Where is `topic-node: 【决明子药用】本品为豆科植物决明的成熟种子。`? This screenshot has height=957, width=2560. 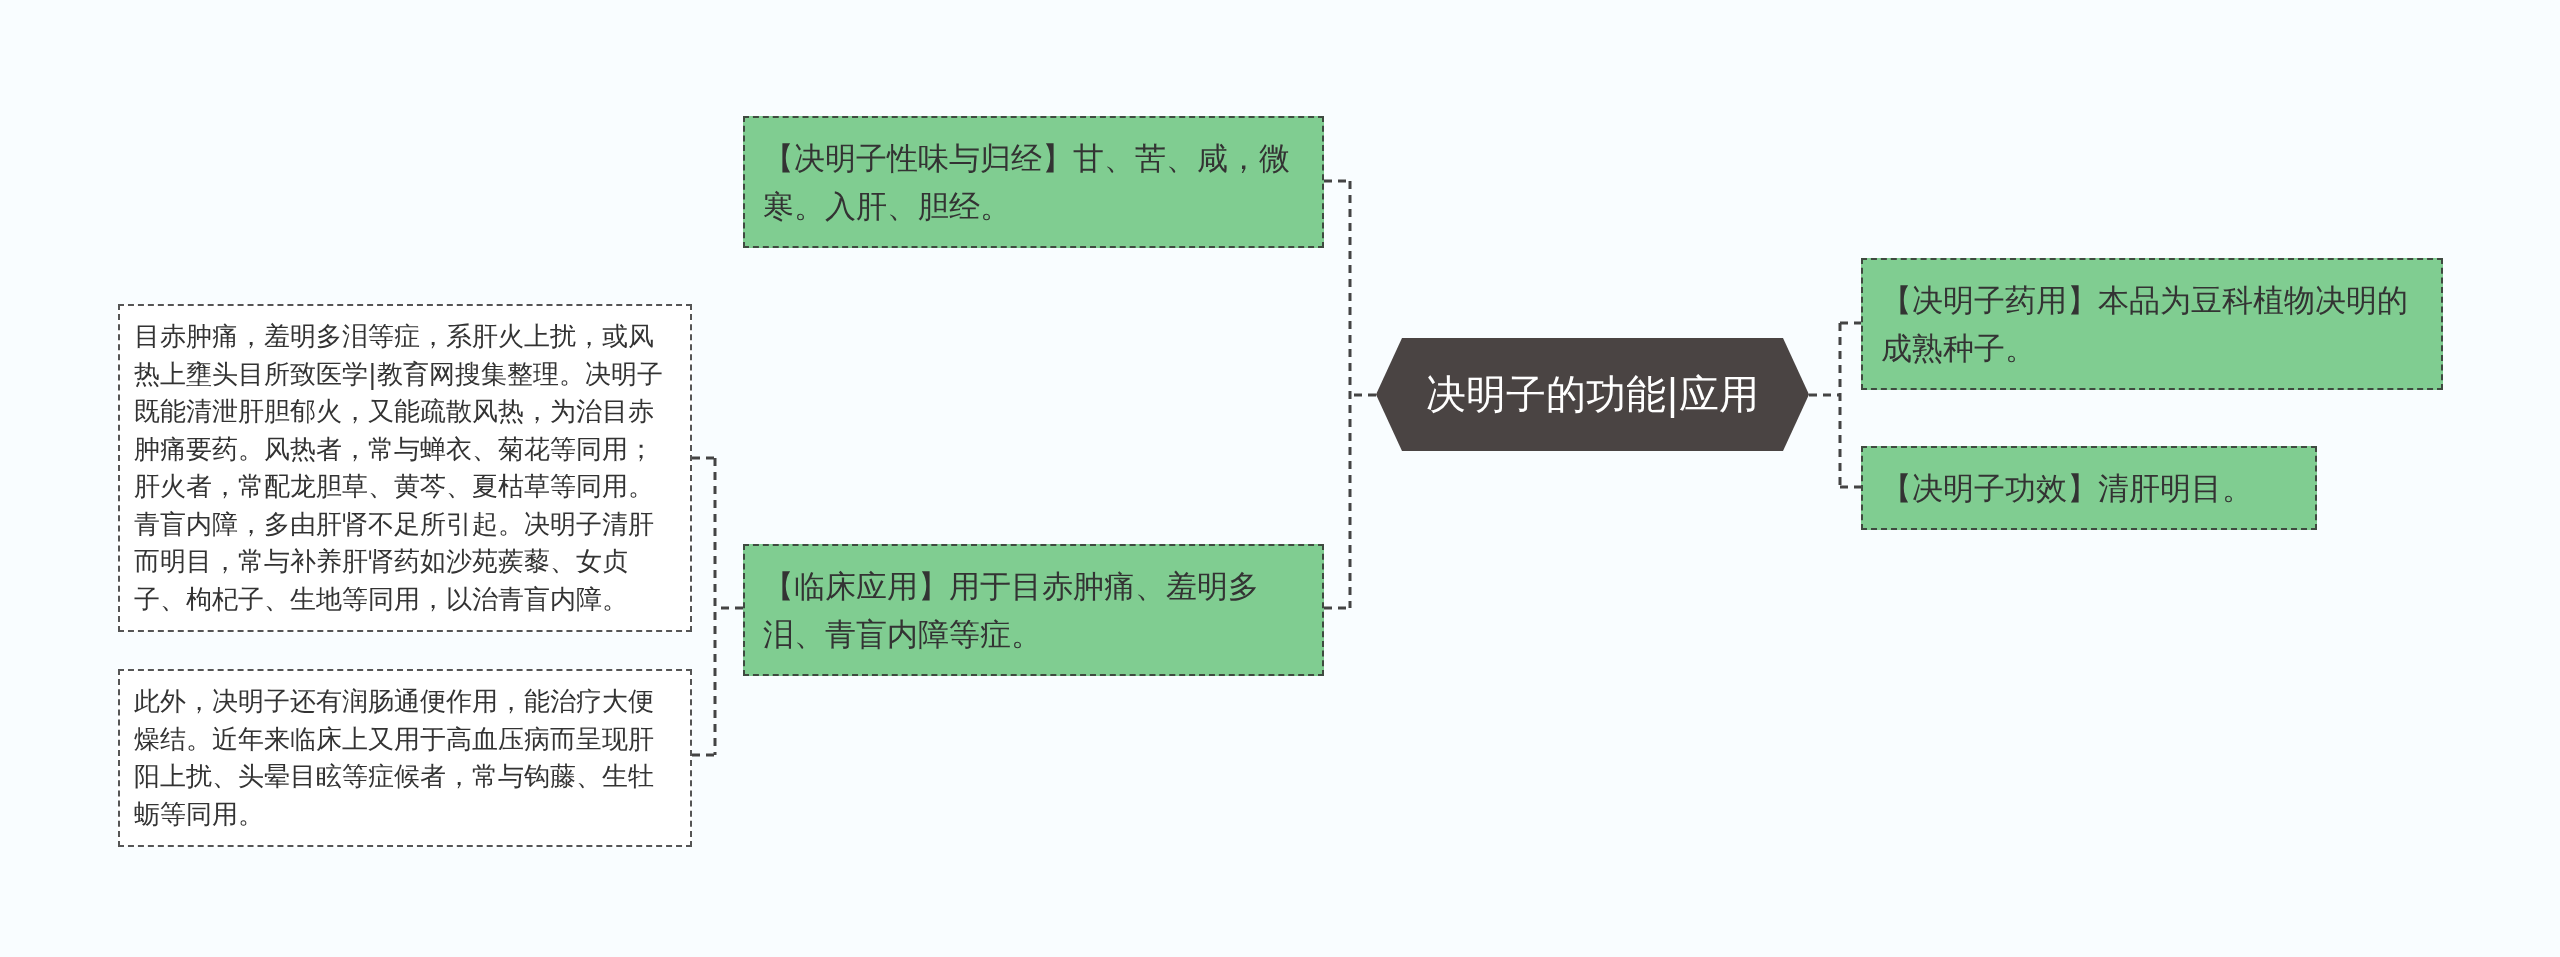
topic-node: 【决明子药用】本品为豆科植物决明的成熟种子。 is located at coordinates (2152, 324).